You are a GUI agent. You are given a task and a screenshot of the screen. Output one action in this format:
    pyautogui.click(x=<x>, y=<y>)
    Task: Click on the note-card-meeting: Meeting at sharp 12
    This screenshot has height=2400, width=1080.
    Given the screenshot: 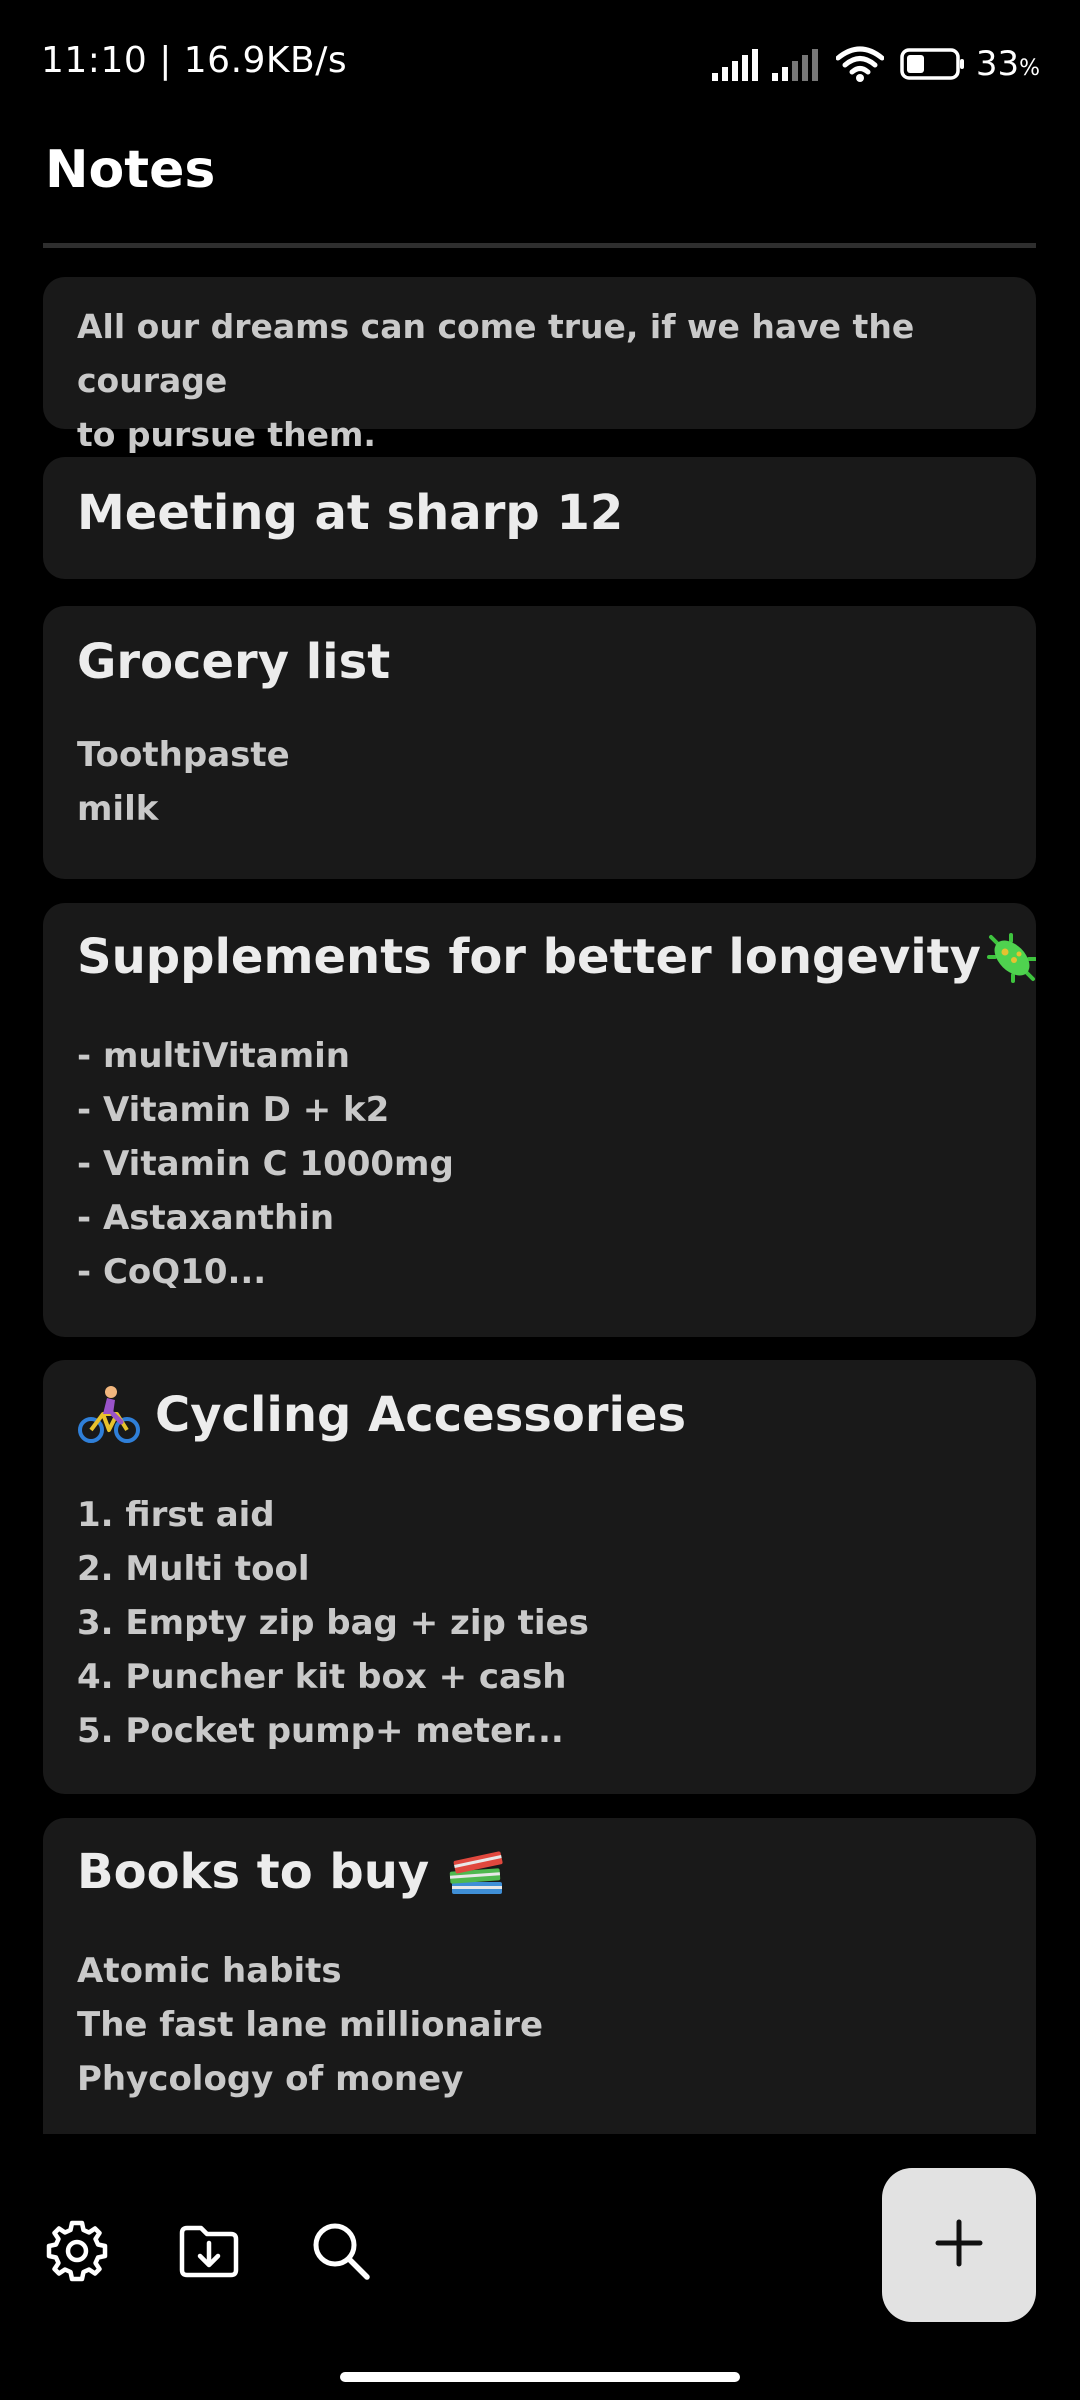 What is the action you would take?
    pyautogui.click(x=539, y=518)
    